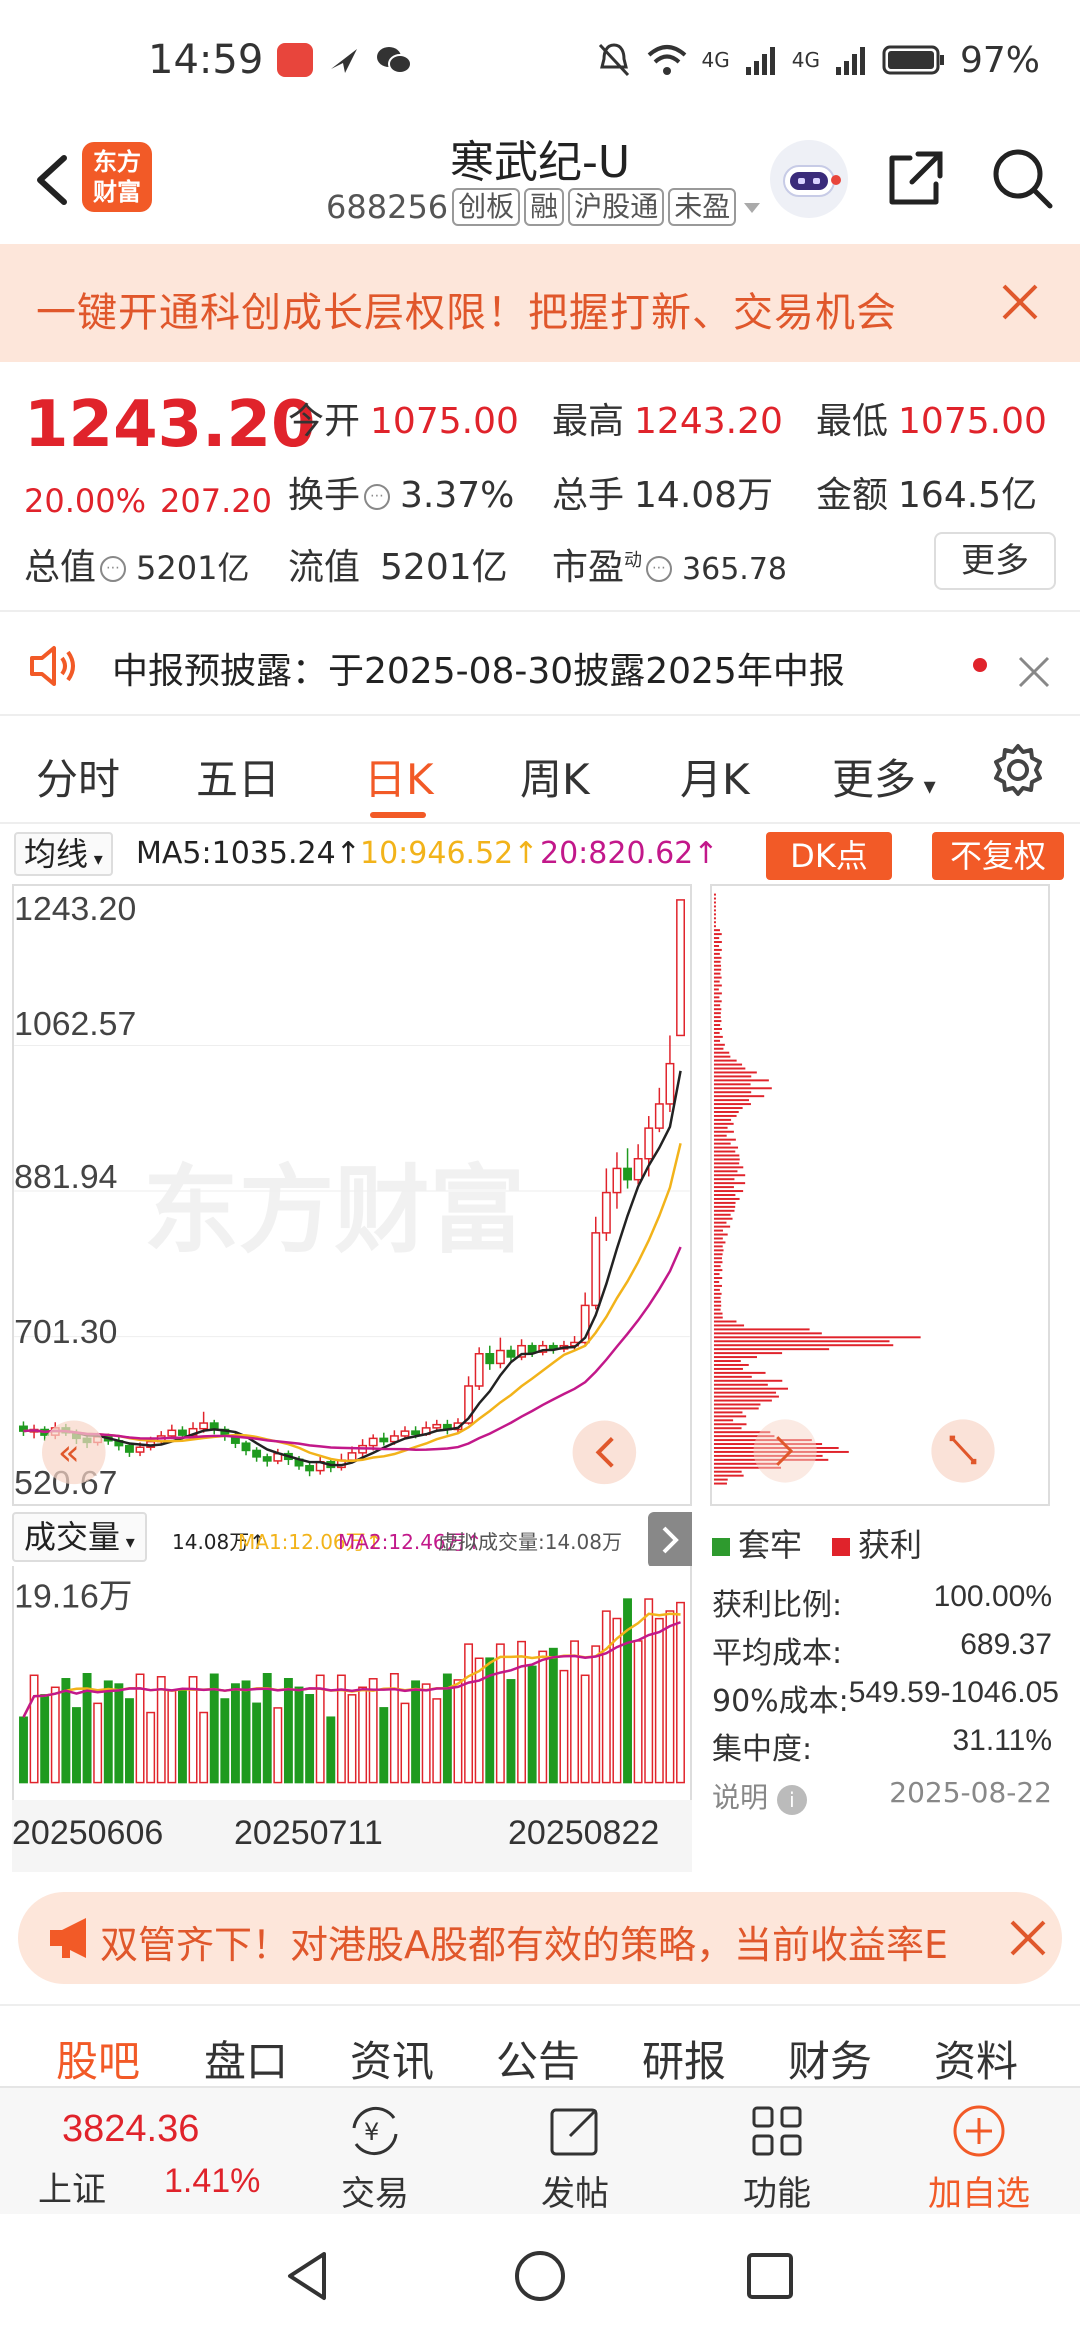 The height and width of the screenshot is (2340, 1080). What do you see at coordinates (880, 1195) in the screenshot?
I see `chip-distribution-chart` at bounding box center [880, 1195].